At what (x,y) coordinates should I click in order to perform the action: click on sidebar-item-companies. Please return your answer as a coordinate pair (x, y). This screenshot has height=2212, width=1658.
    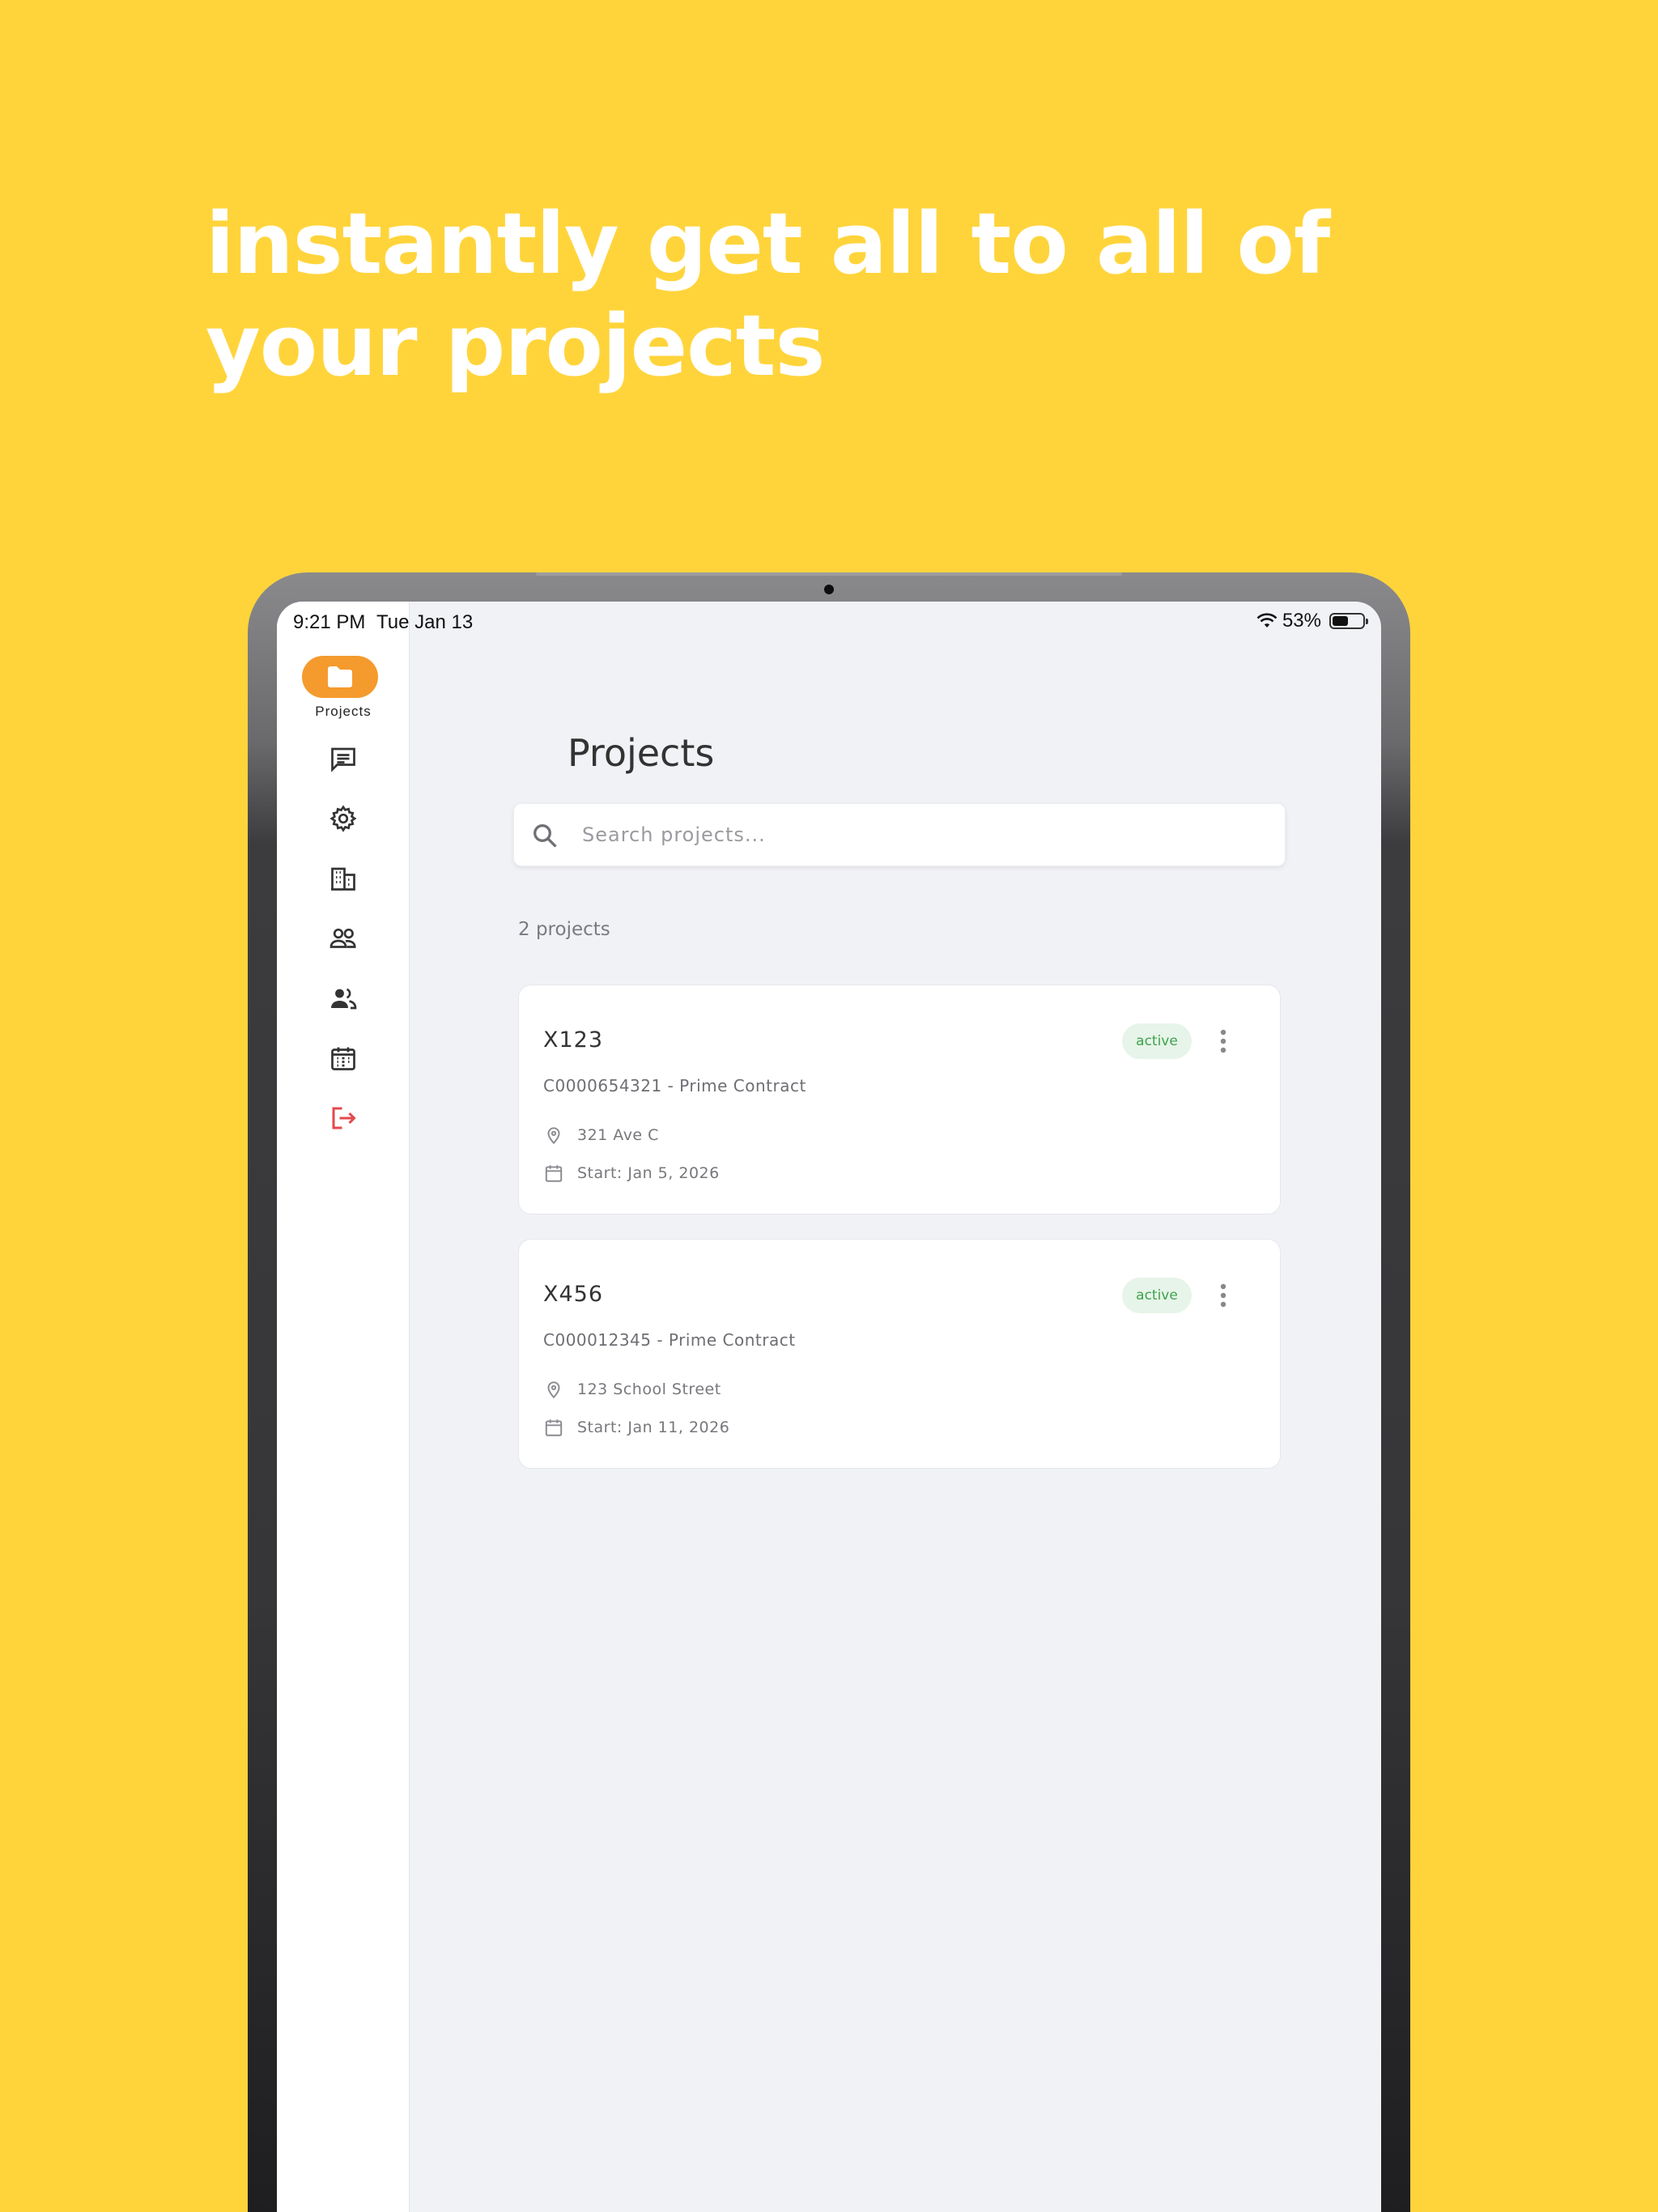
    Looking at the image, I should click on (343, 878).